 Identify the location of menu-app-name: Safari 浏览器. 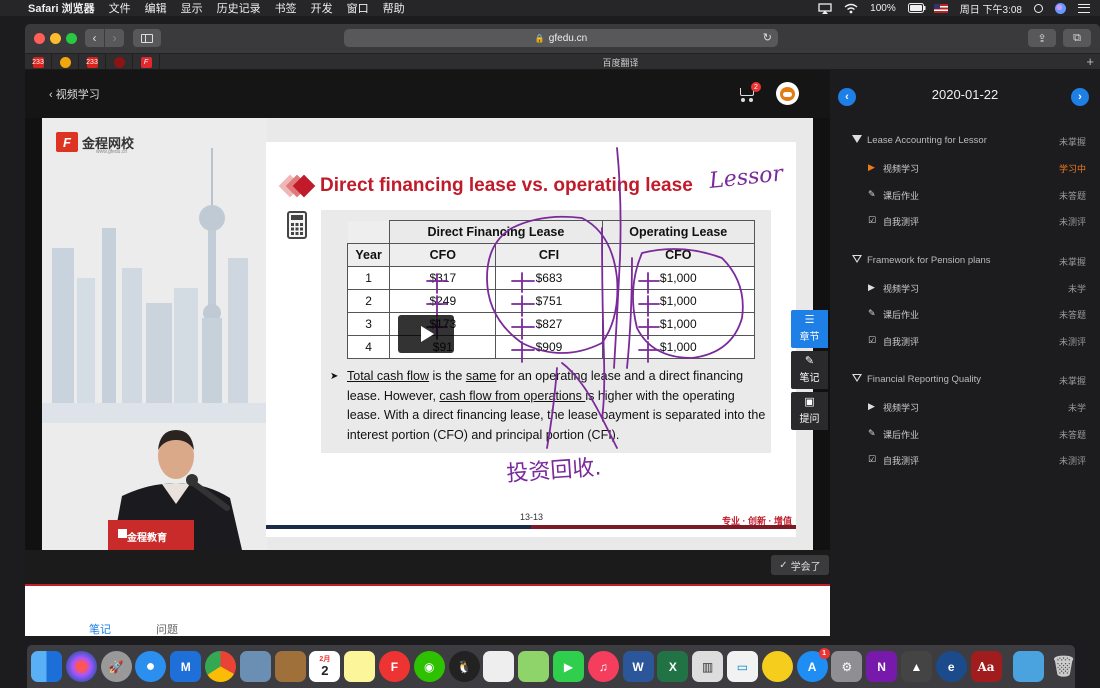
(61, 8).